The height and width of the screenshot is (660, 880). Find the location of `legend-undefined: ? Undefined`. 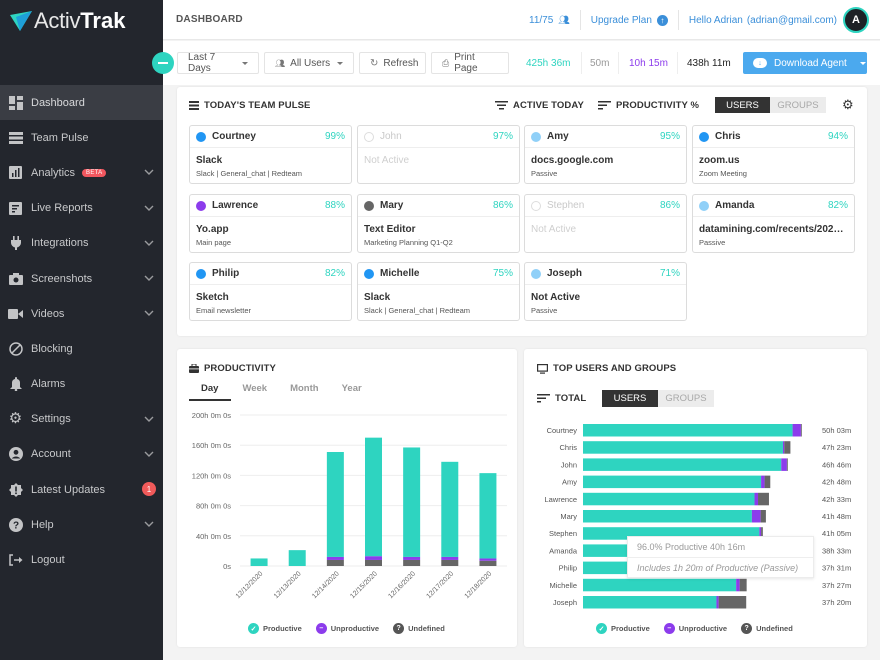

legend-undefined: ? Undefined is located at coordinates (419, 628).